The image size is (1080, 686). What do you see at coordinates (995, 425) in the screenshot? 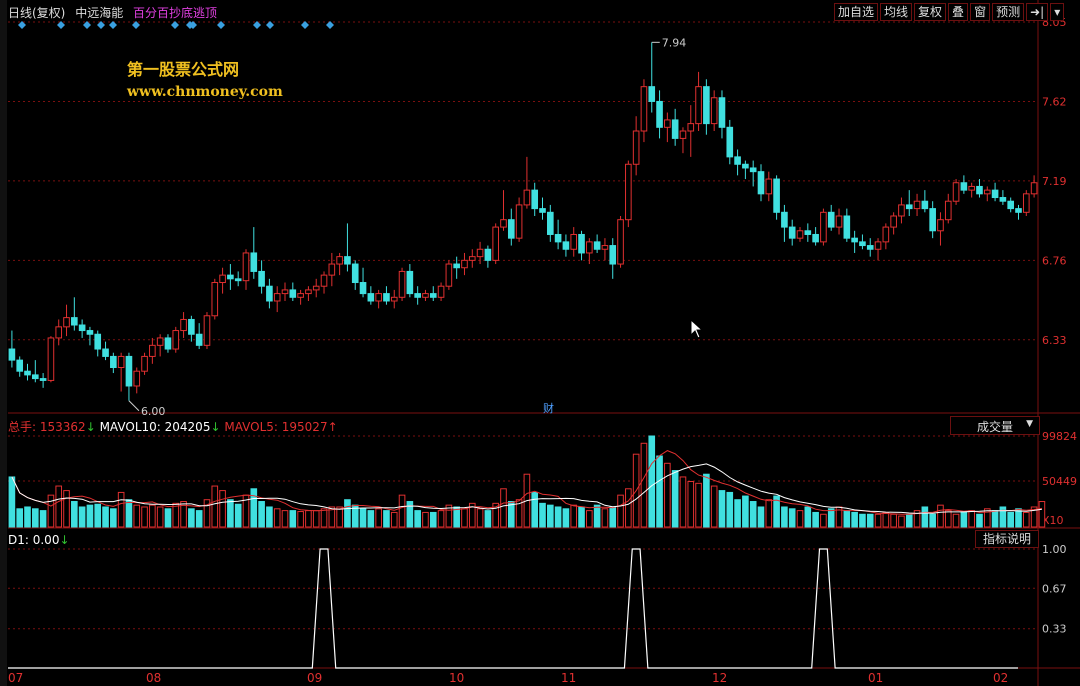
I see `indicator-select: 成交量 ▼` at bounding box center [995, 425].